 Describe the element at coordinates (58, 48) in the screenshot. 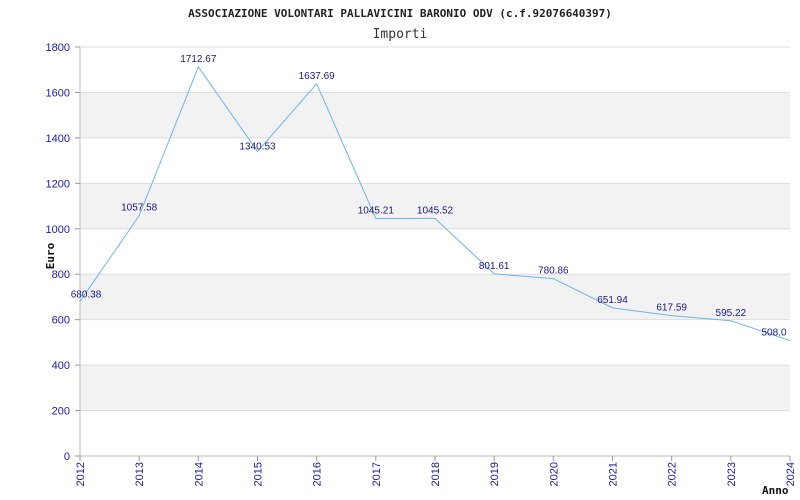

I see `y-tick-label: 1800` at that location.